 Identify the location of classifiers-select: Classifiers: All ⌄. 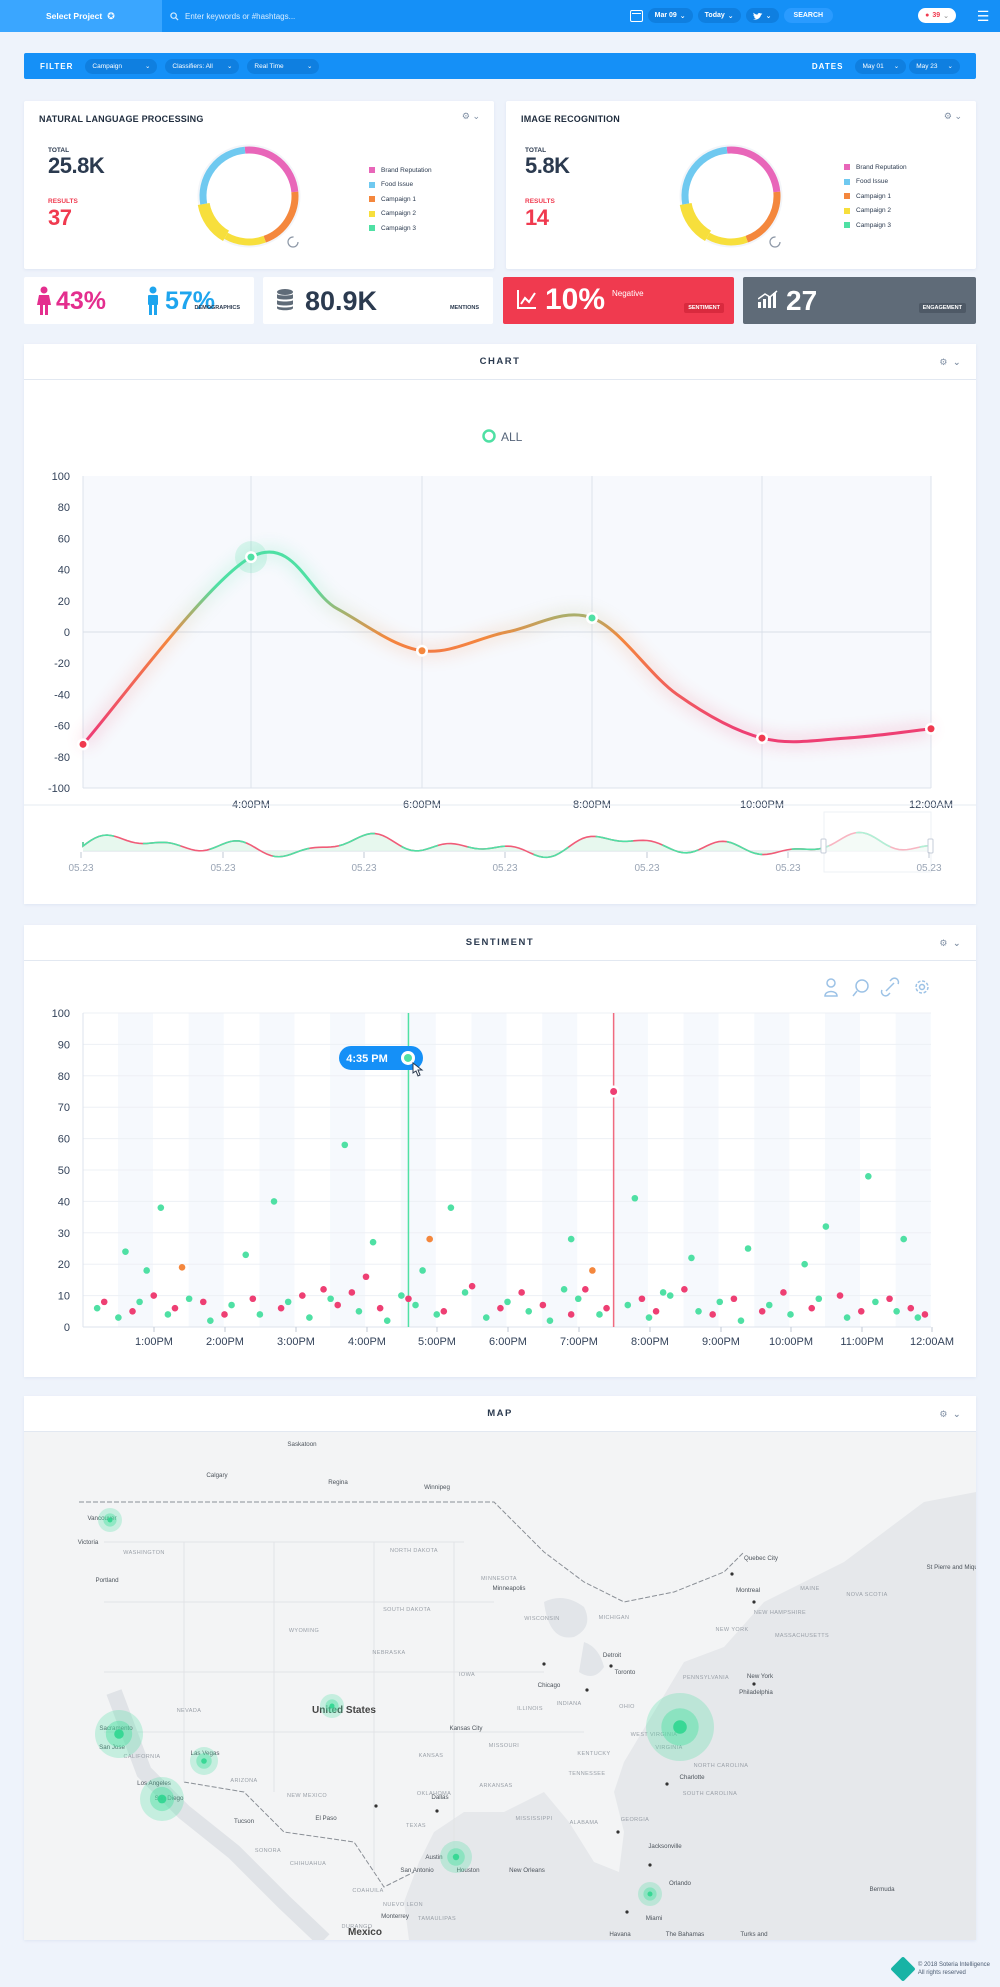
(202, 66).